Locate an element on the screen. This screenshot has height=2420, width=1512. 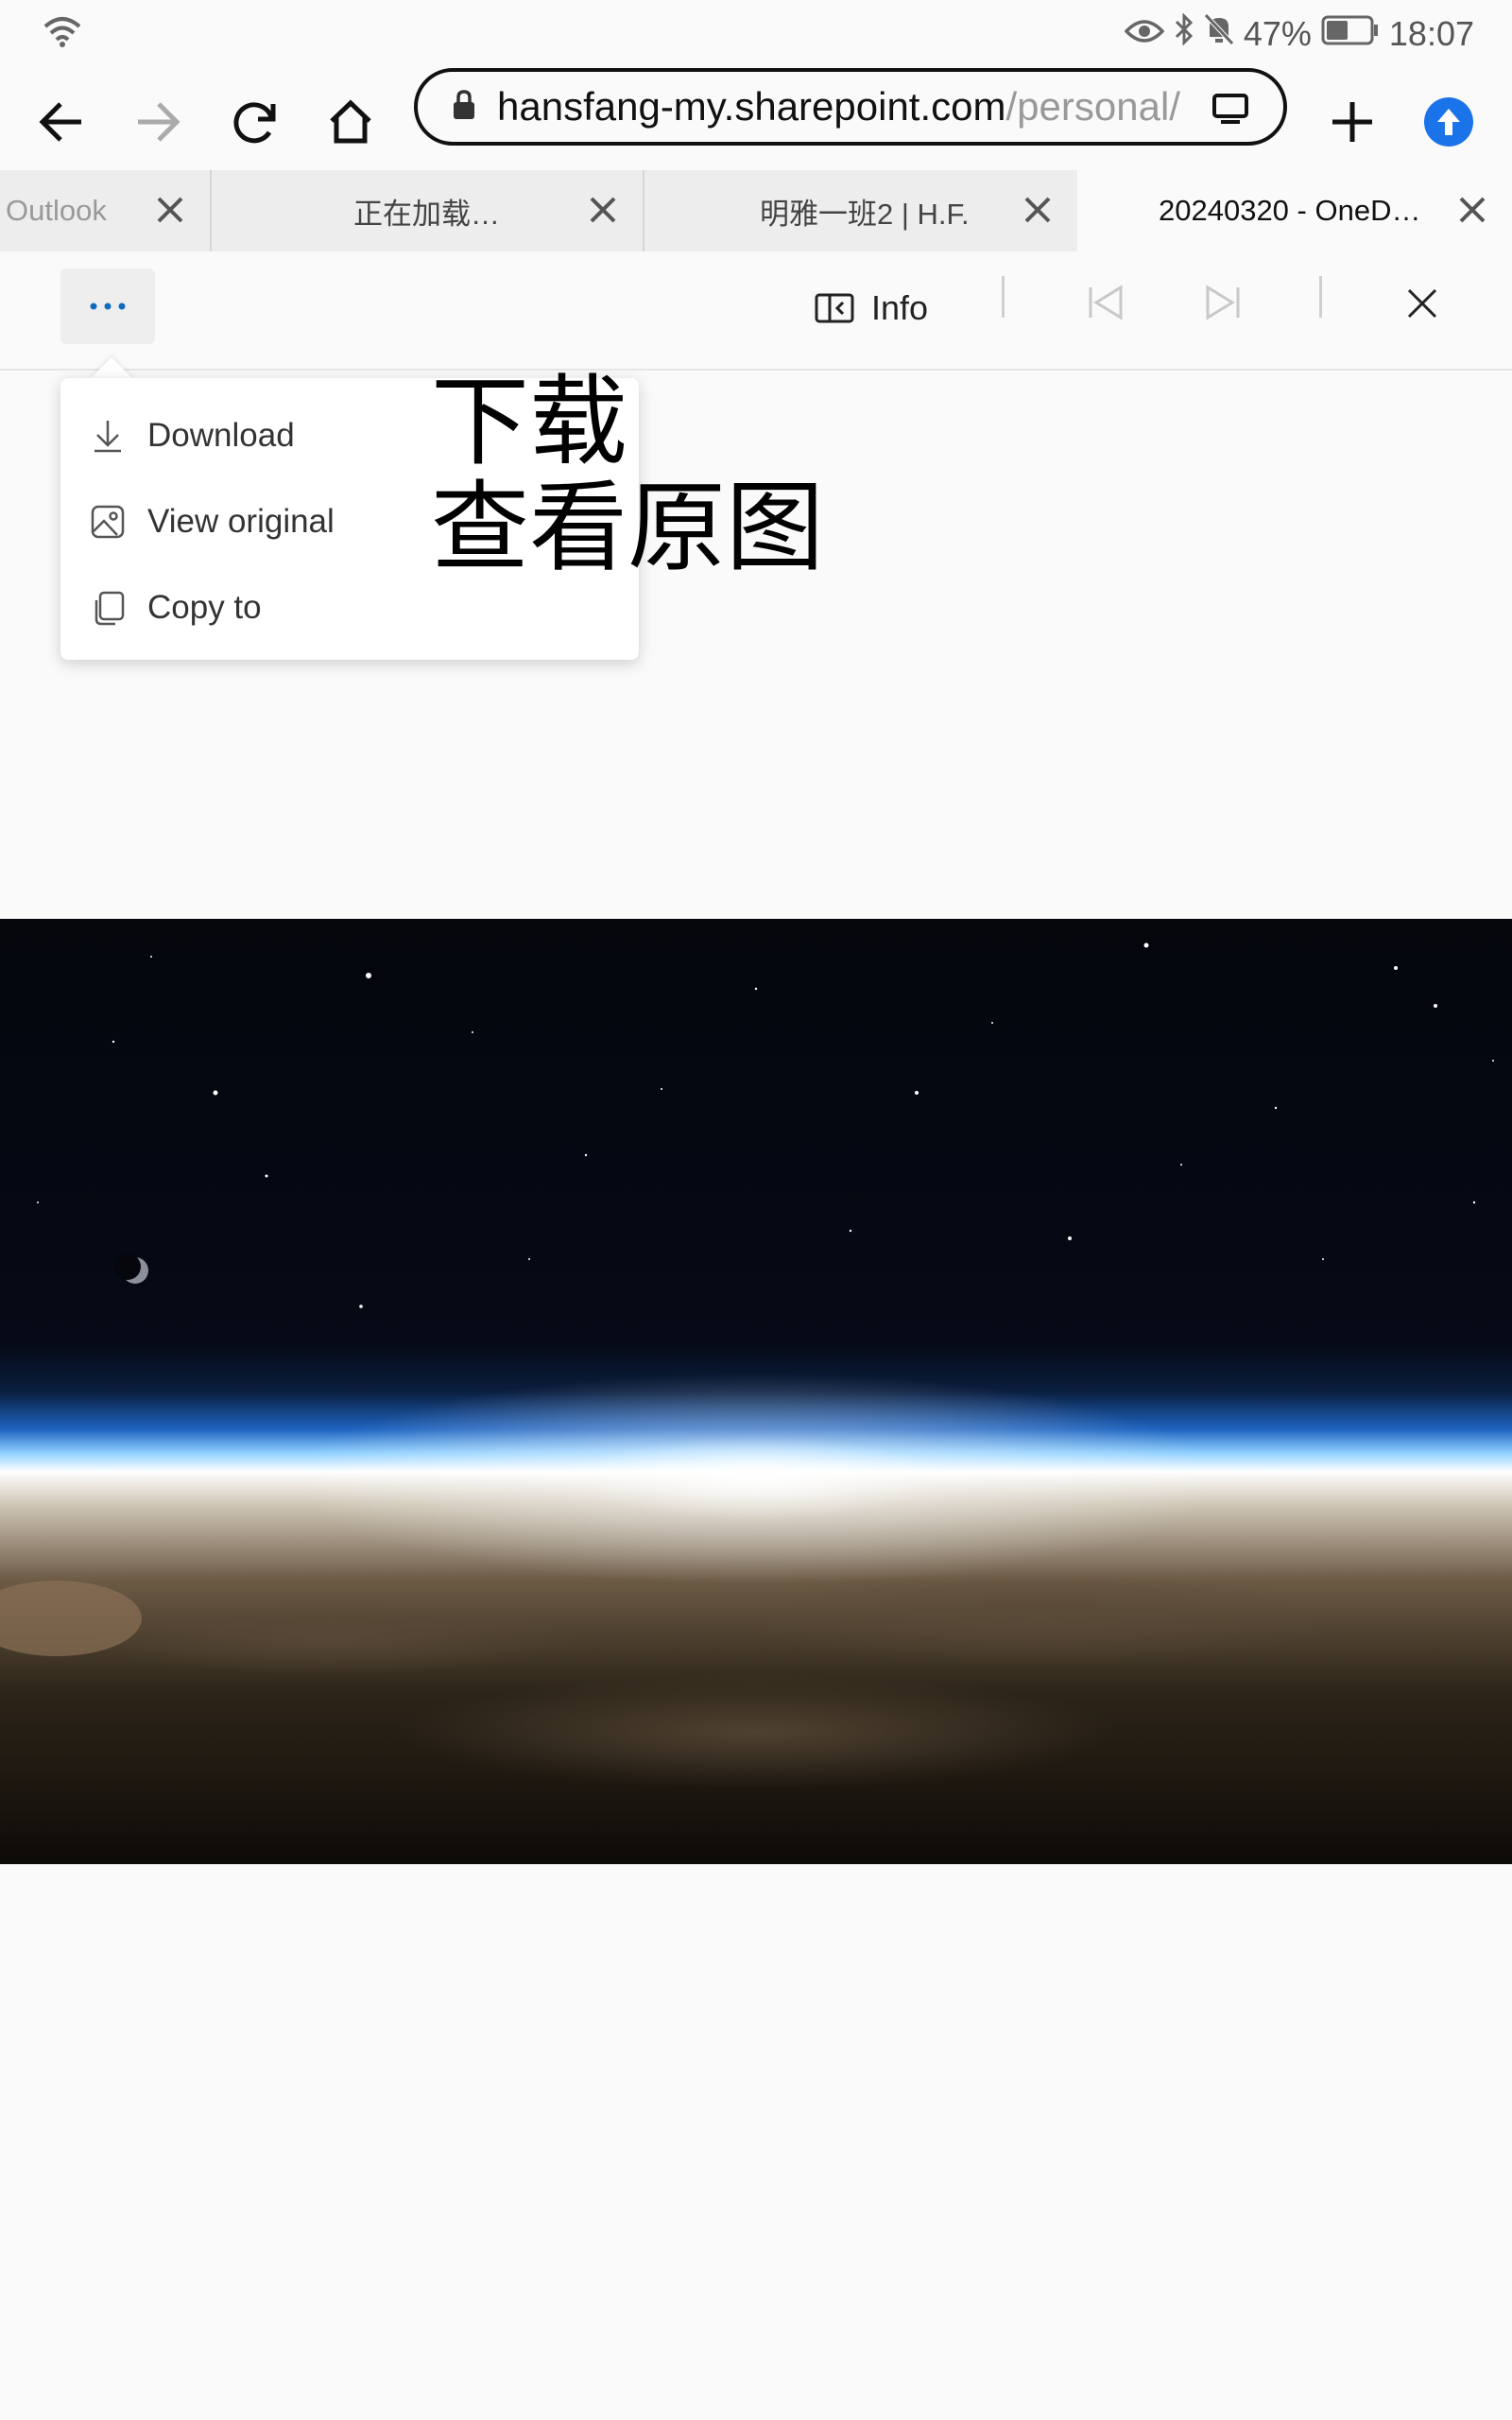
annotation-line-view-original: 查看原图 is located at coordinates (628, 527).